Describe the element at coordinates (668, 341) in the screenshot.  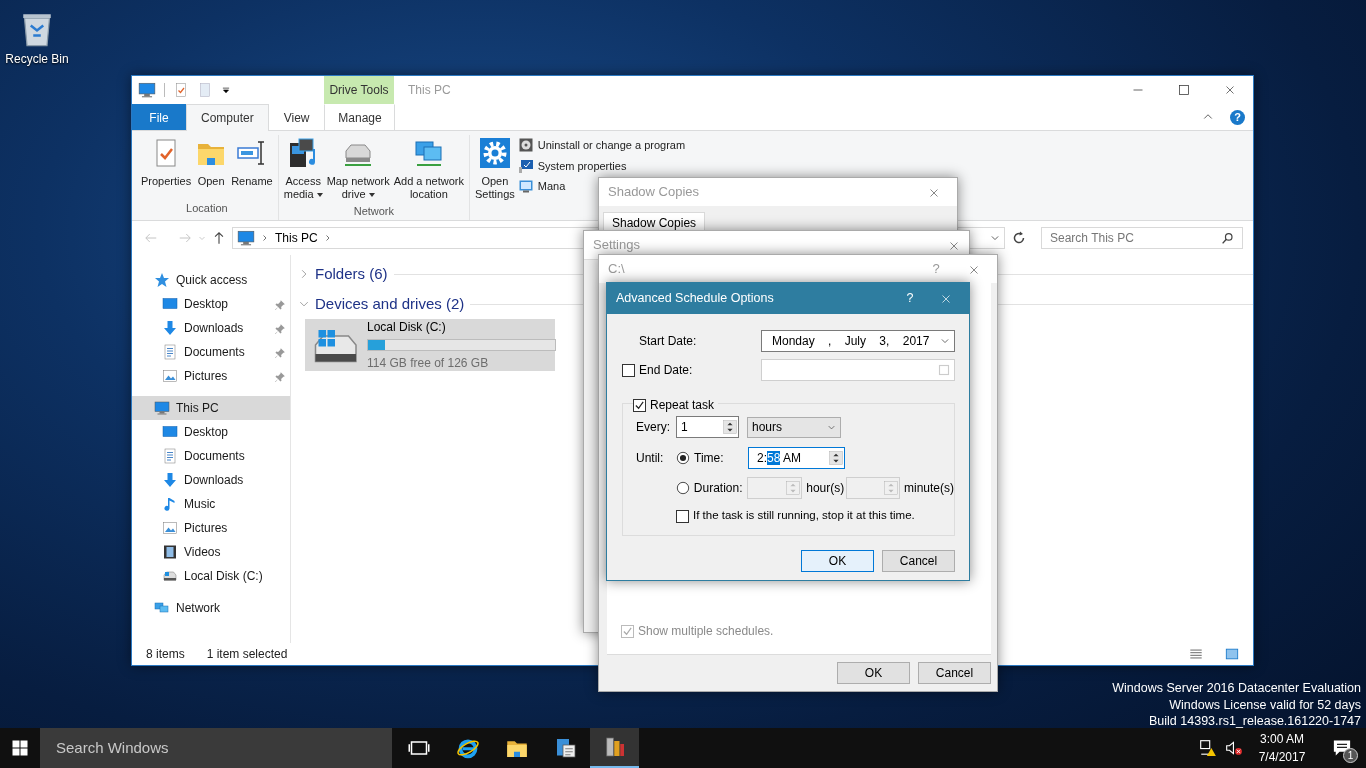
I see `field-label: Start Date:` at that location.